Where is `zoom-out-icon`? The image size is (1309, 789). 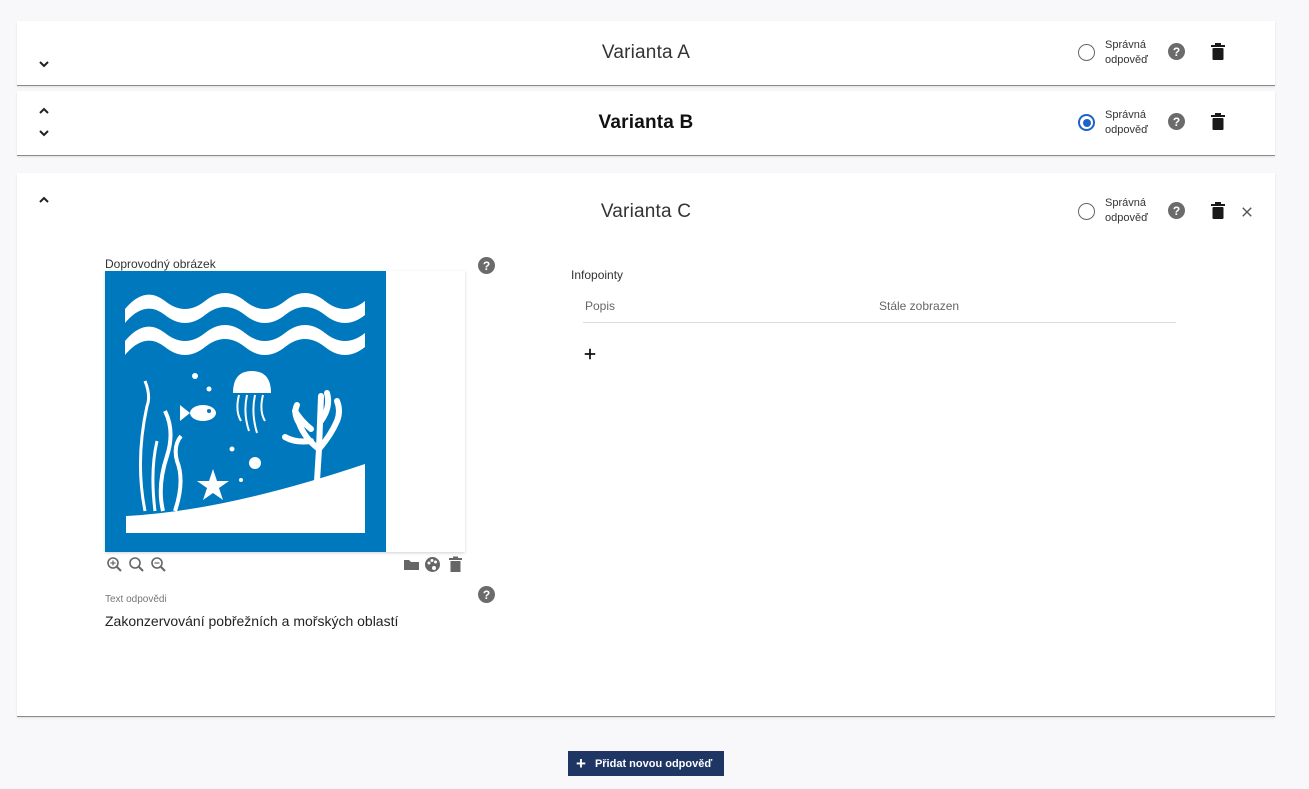 zoom-out-icon is located at coordinates (158, 564).